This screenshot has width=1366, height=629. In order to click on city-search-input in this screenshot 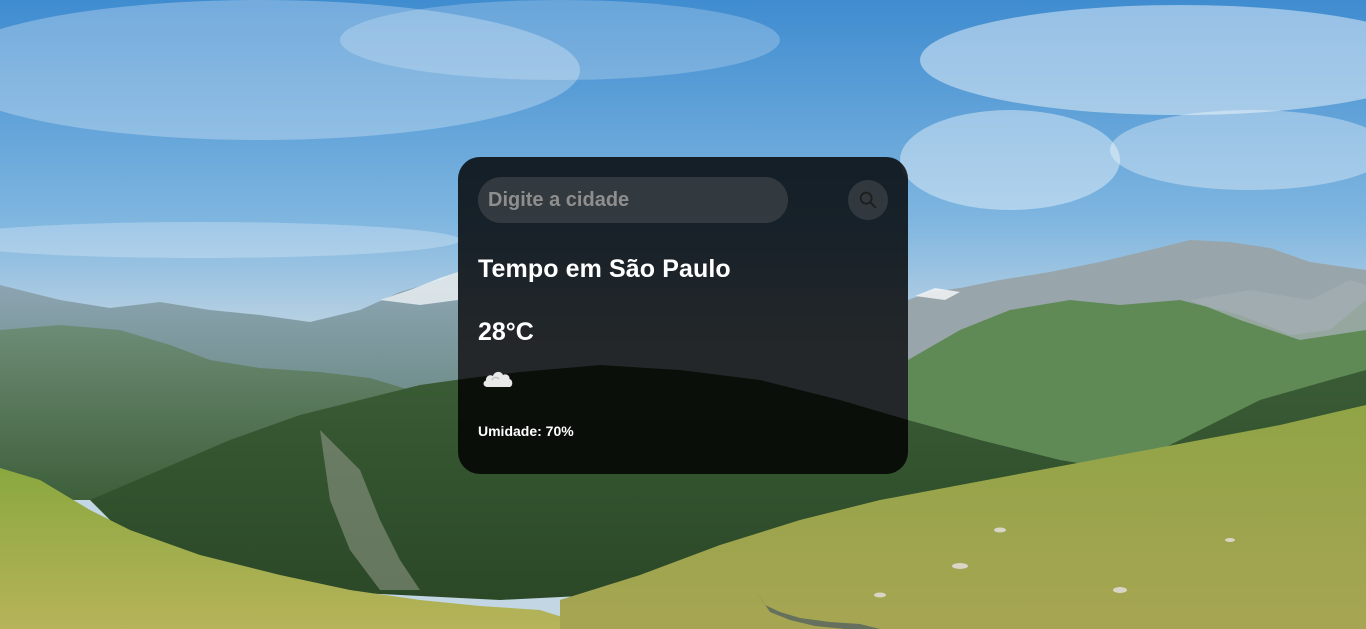, I will do `click(633, 200)`.